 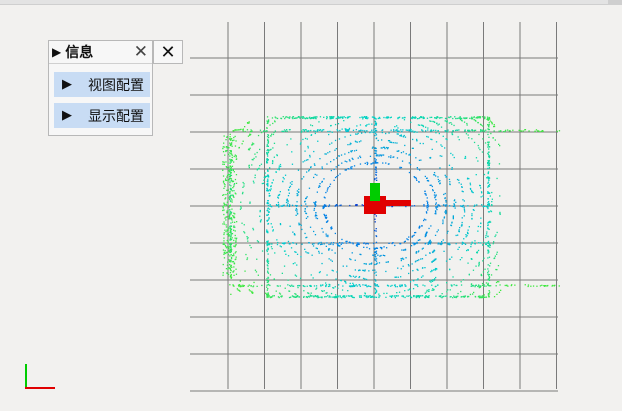 I want to click on panel-header: ▶ 信息 ✕, so click(x=100, y=52).